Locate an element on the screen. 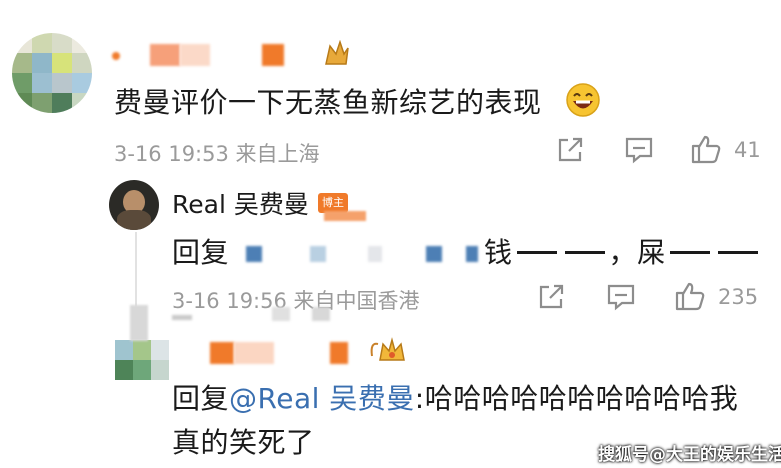 Image resolution: width=781 pixels, height=468 pixels. reply2-avatar-edge is located at coordinates (139, 323).